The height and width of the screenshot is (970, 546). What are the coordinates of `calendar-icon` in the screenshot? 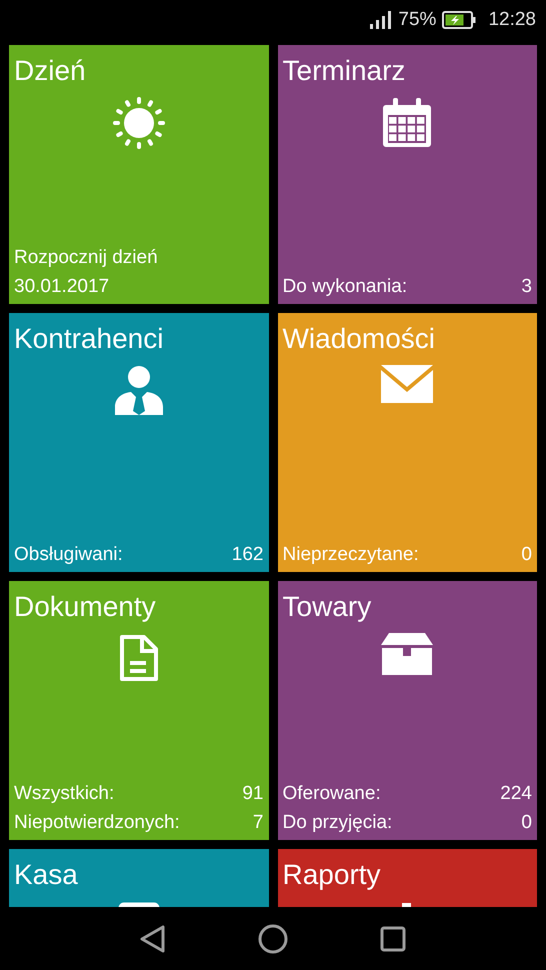 It's located at (407, 122).